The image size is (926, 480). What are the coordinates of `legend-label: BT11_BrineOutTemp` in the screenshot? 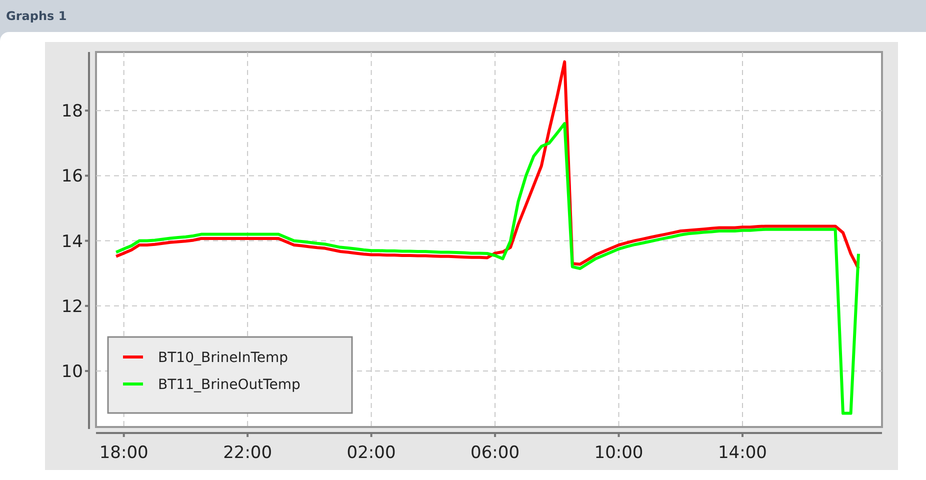 It's located at (229, 385).